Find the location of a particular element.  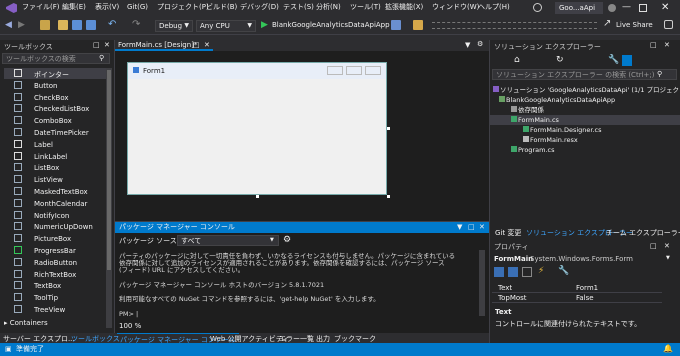

toolbox-item: MonthCalendar is located at coordinates (56, 203).